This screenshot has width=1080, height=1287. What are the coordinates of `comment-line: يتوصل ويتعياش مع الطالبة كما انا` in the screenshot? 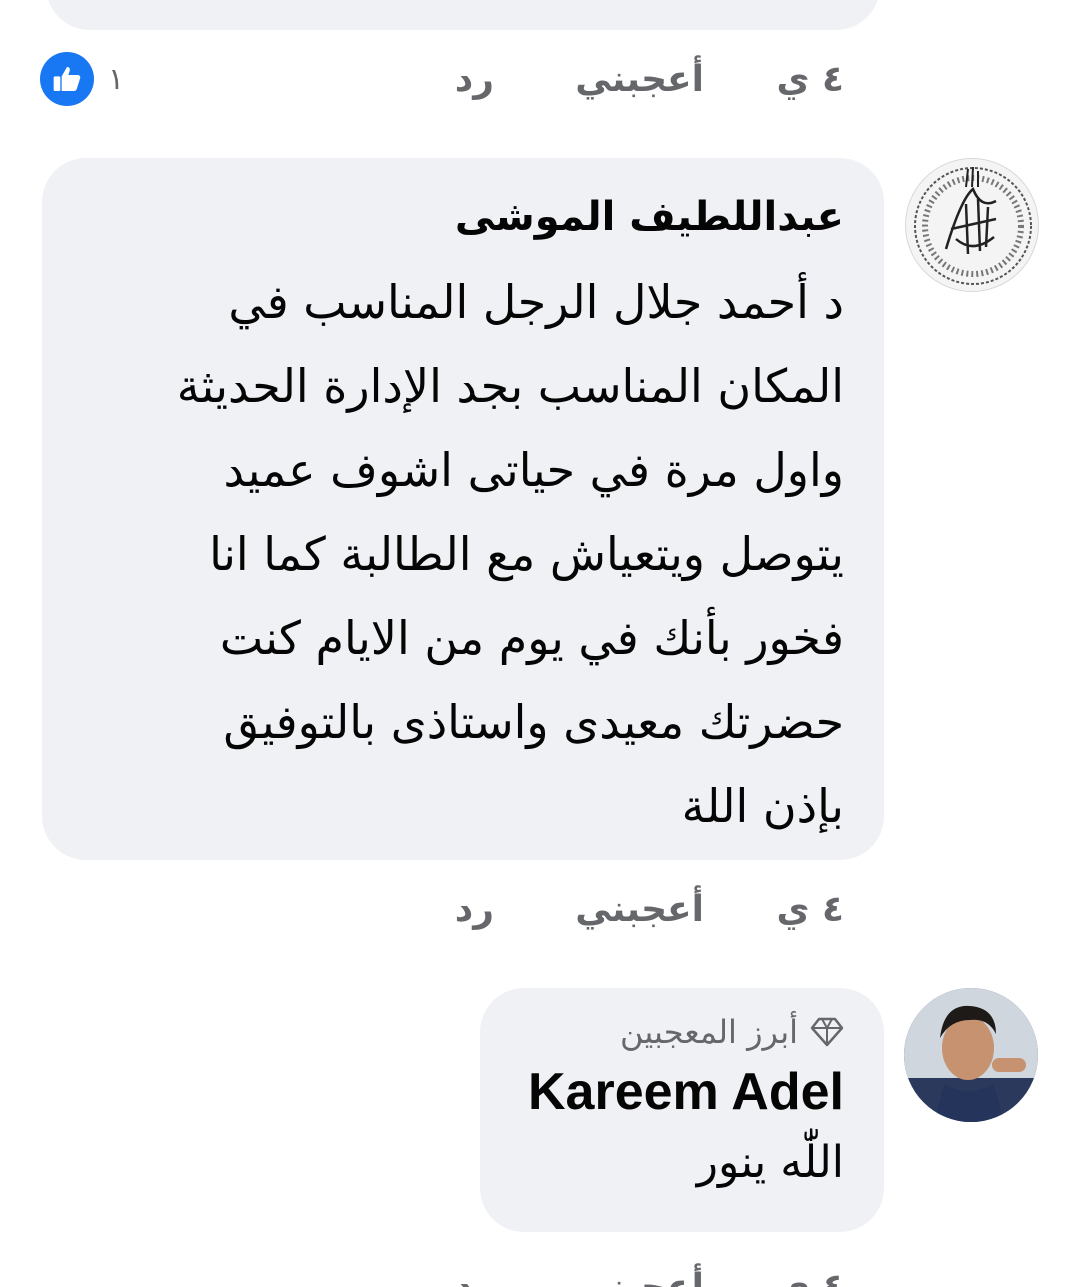 It's located at (526, 554).